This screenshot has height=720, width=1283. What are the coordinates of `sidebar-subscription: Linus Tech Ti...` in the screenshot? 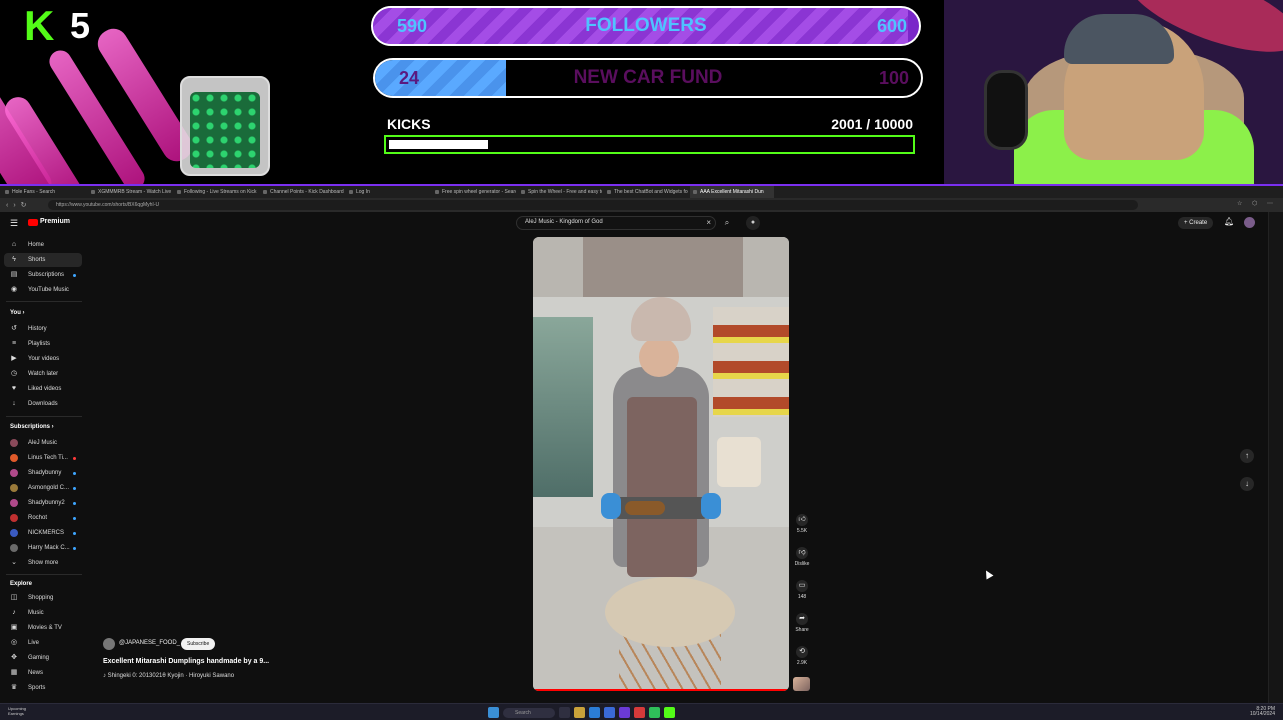 It's located at (43, 458).